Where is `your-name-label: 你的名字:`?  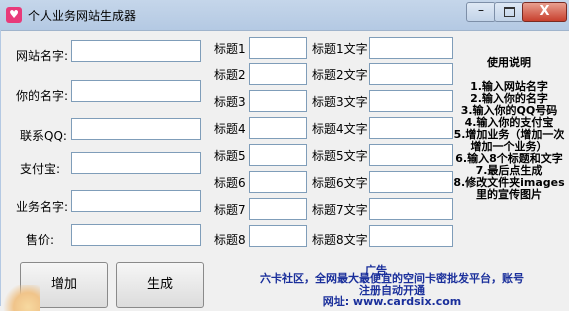
your-name-label: 你的名字: is located at coordinates (42, 96).